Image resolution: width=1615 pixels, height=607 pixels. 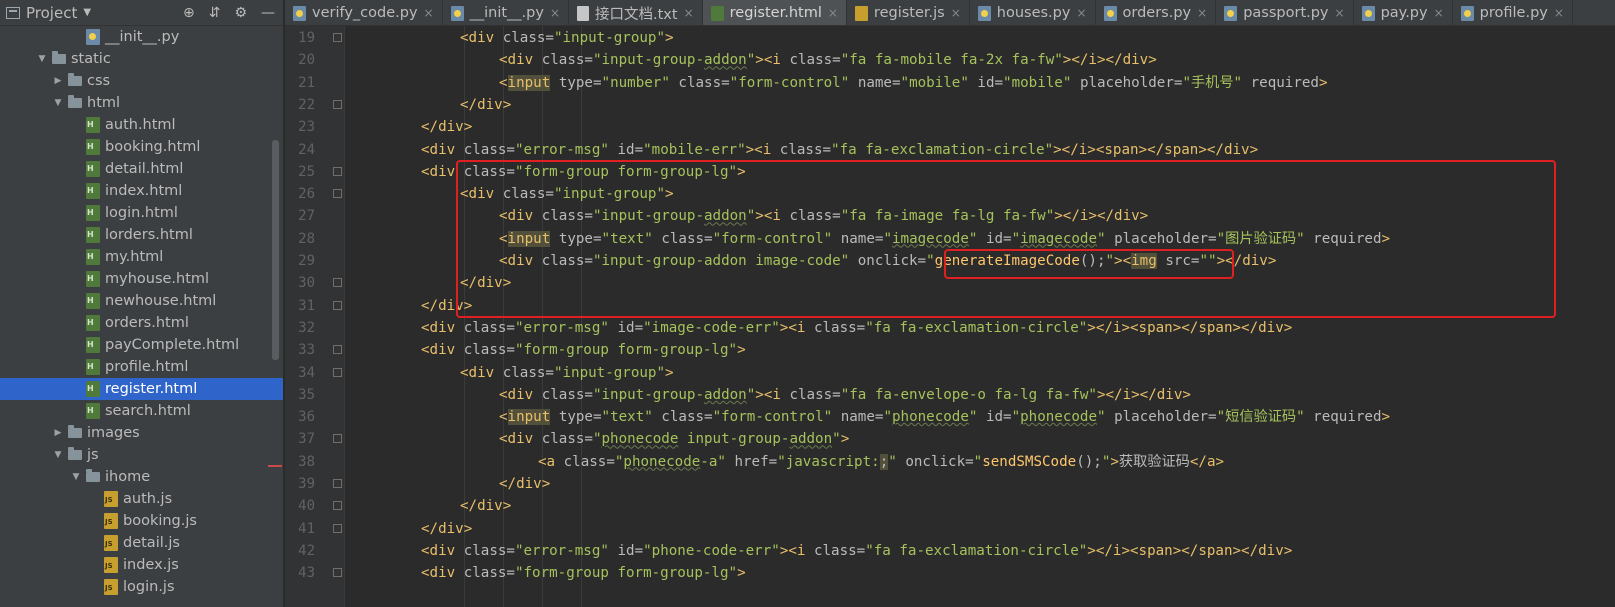 I want to click on collapse-all-icon: ⇵, so click(x=215, y=13).